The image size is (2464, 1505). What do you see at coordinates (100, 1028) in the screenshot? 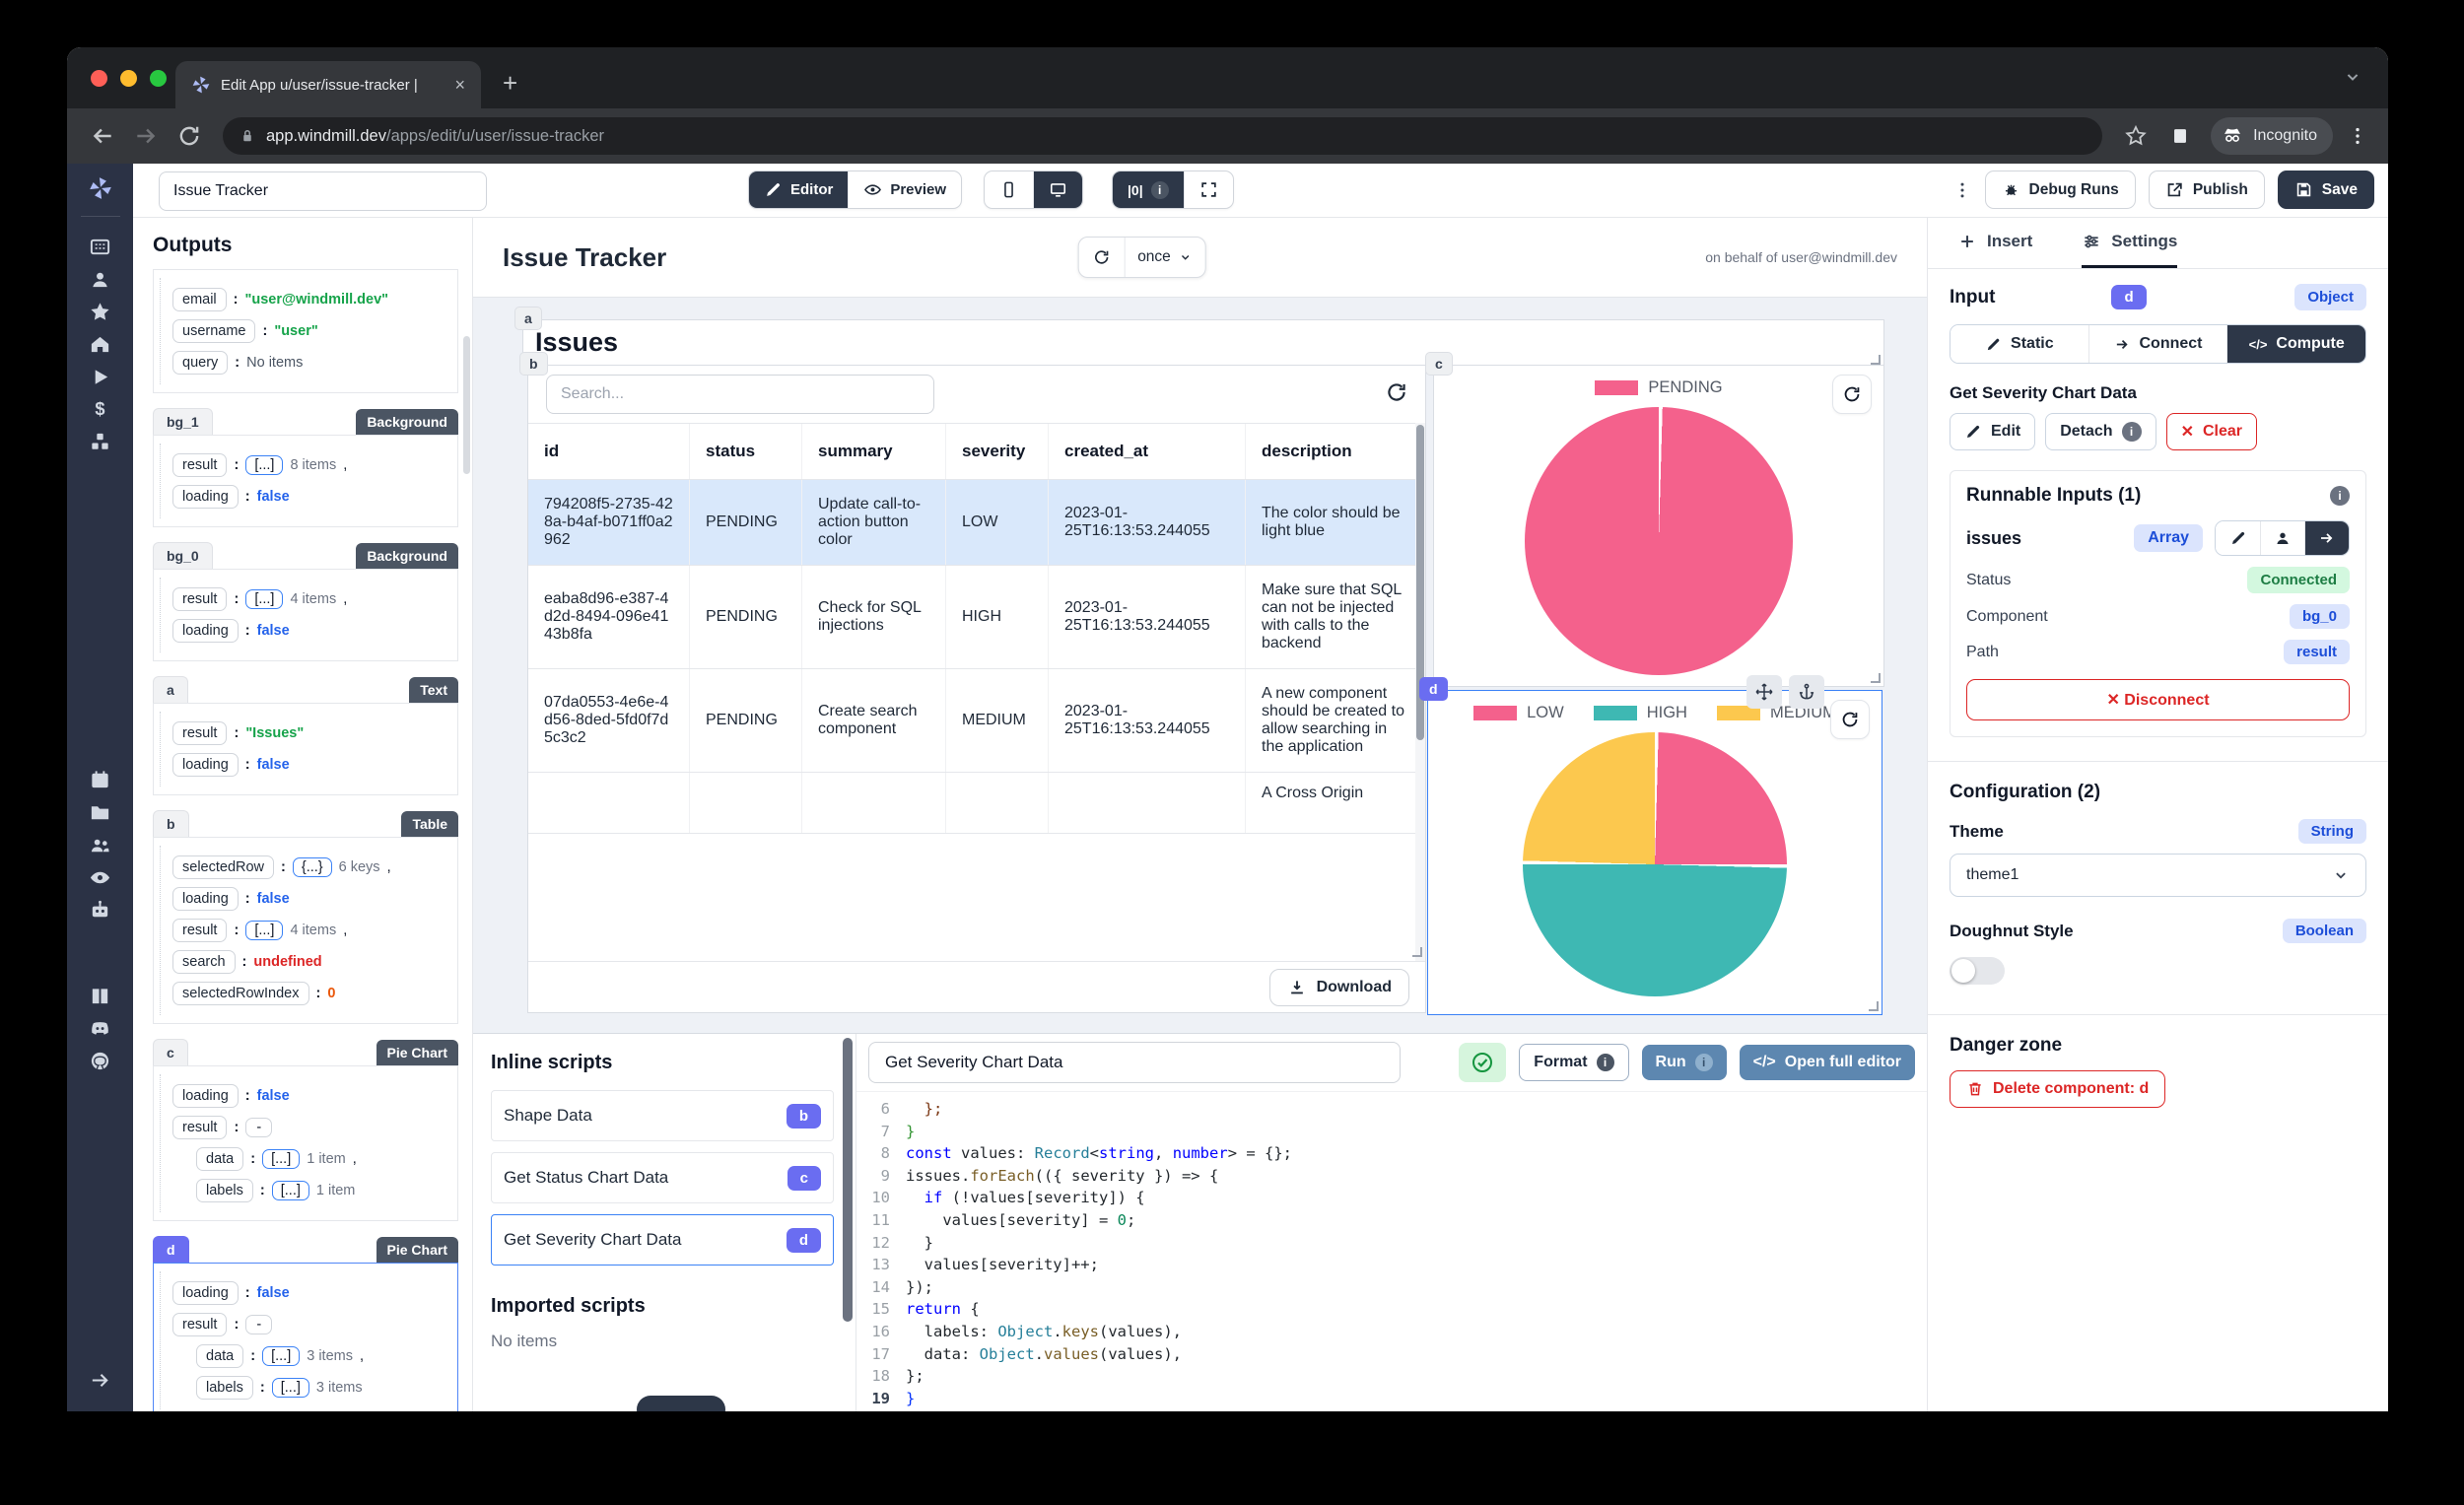
I see `discord-icon` at bounding box center [100, 1028].